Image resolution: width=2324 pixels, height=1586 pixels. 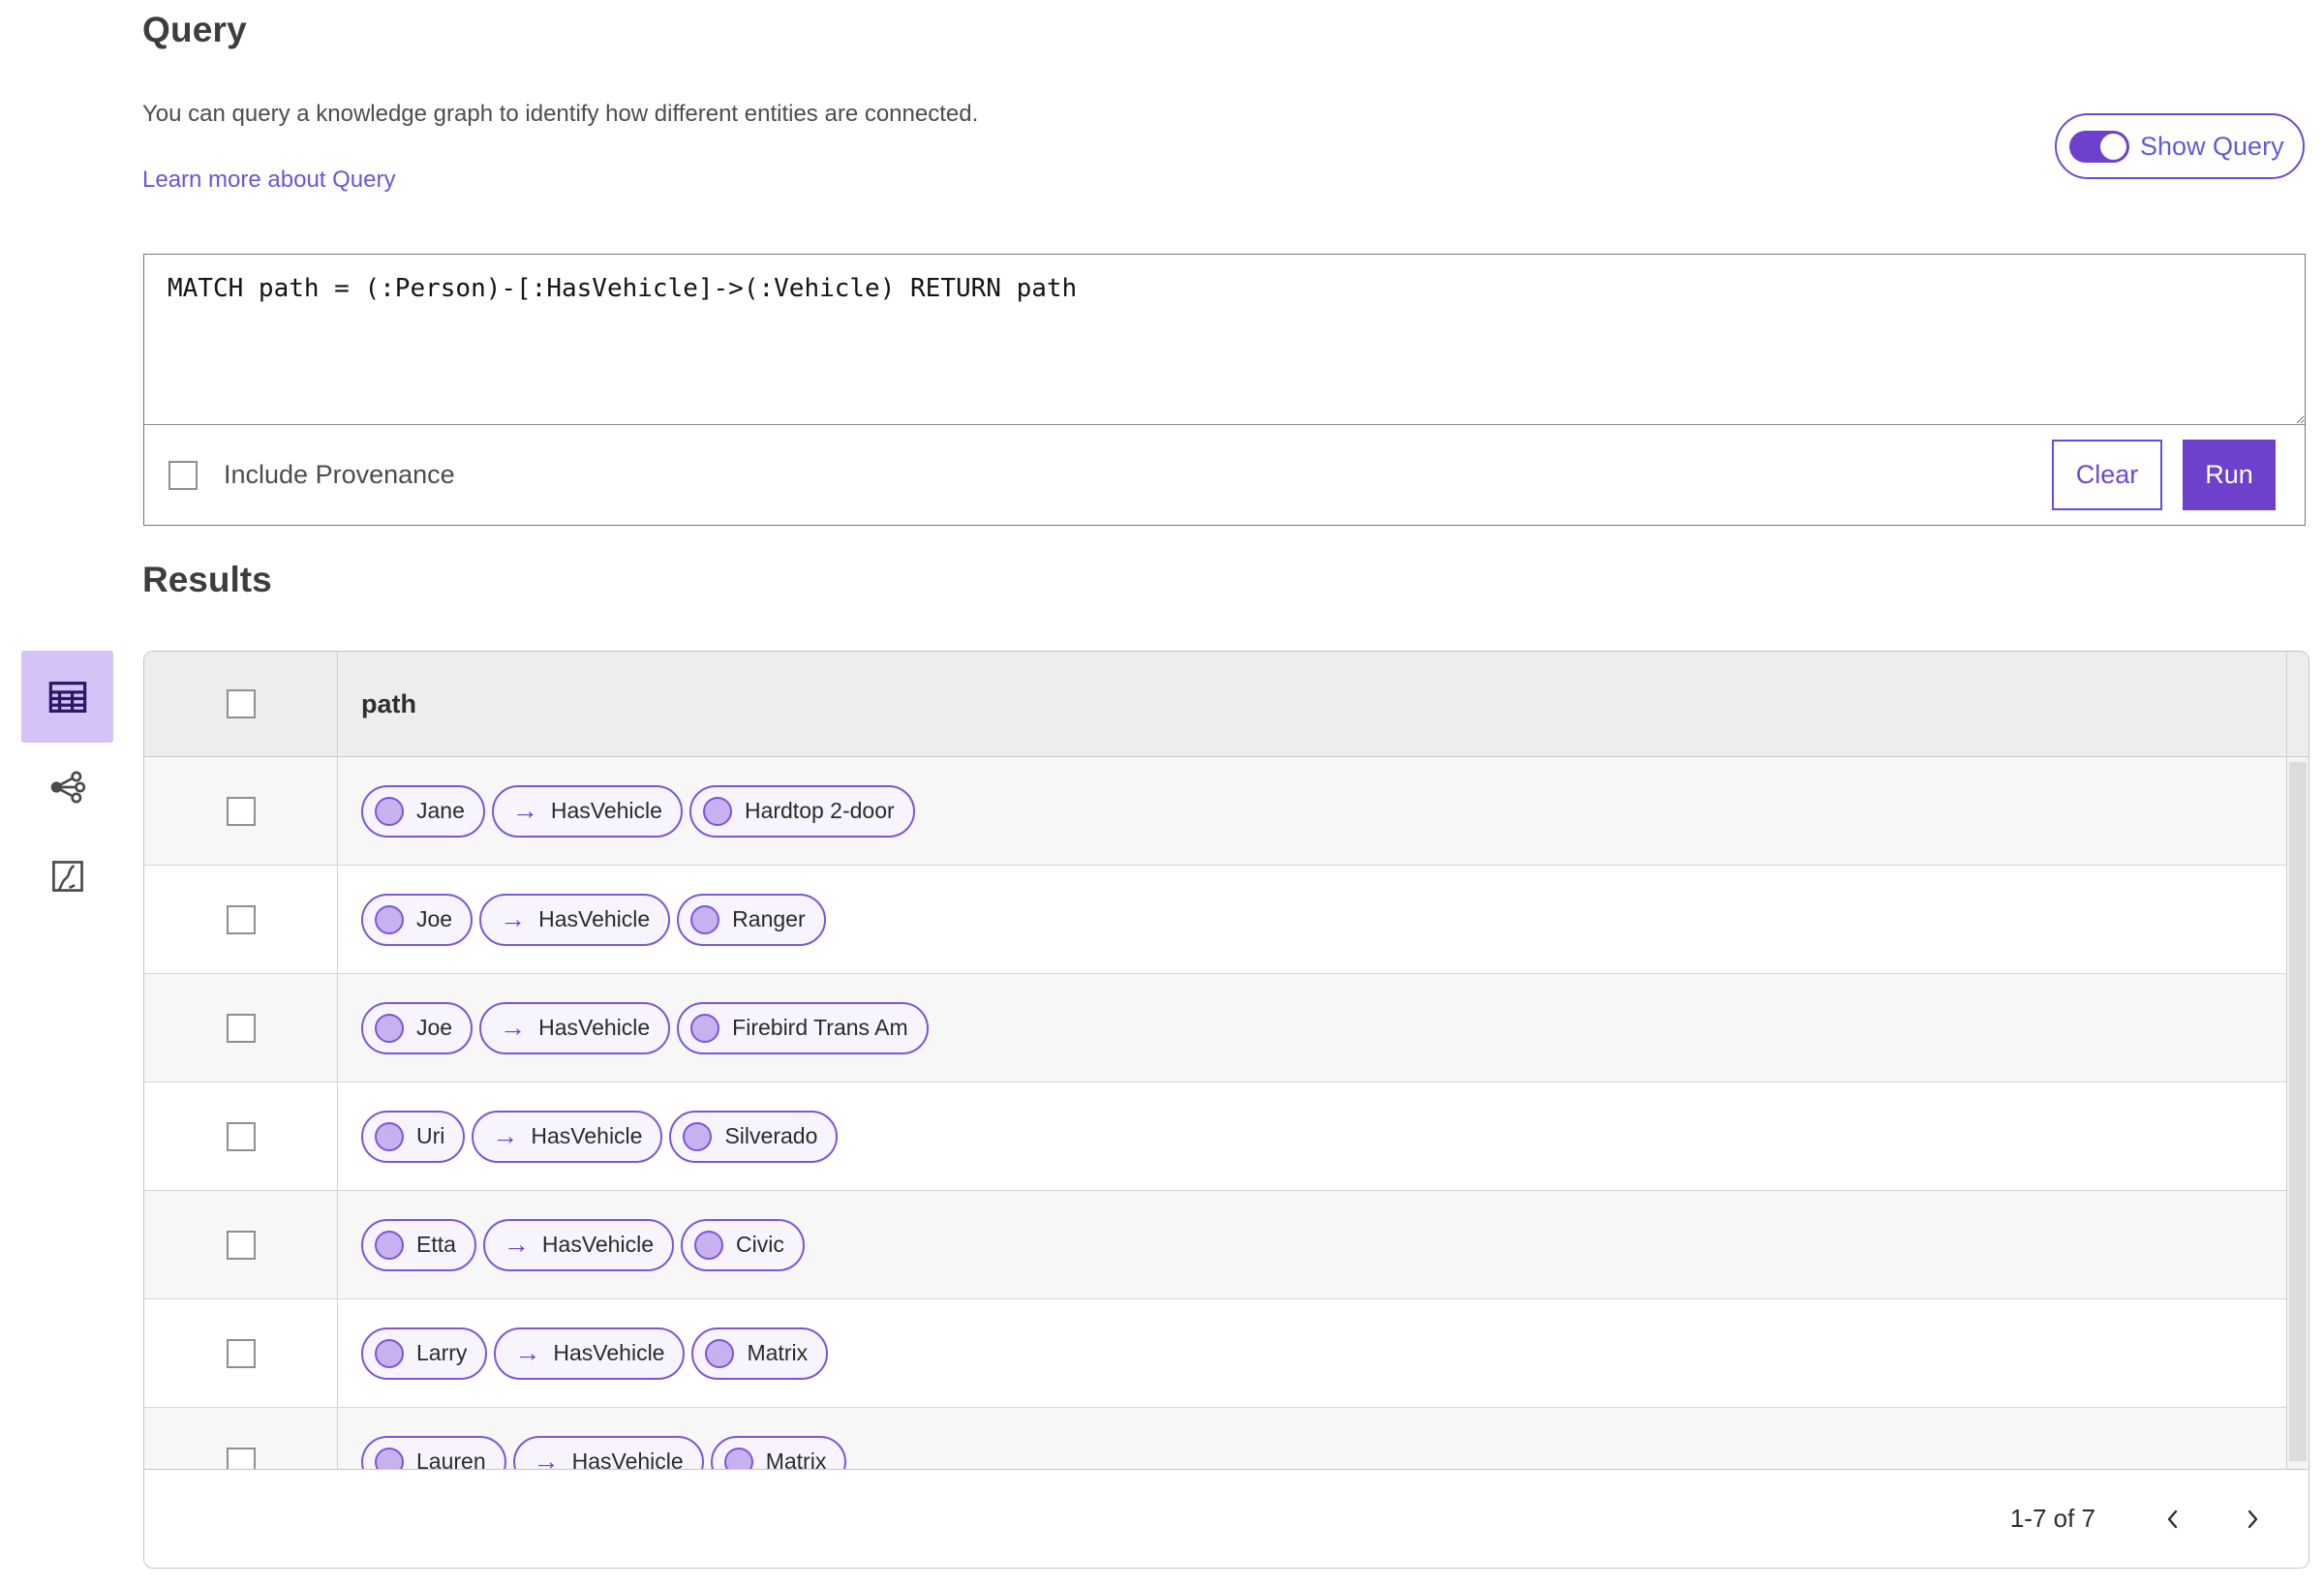 What do you see at coordinates (414, 1136) in the screenshot?
I see `entity-pill: Uri` at bounding box center [414, 1136].